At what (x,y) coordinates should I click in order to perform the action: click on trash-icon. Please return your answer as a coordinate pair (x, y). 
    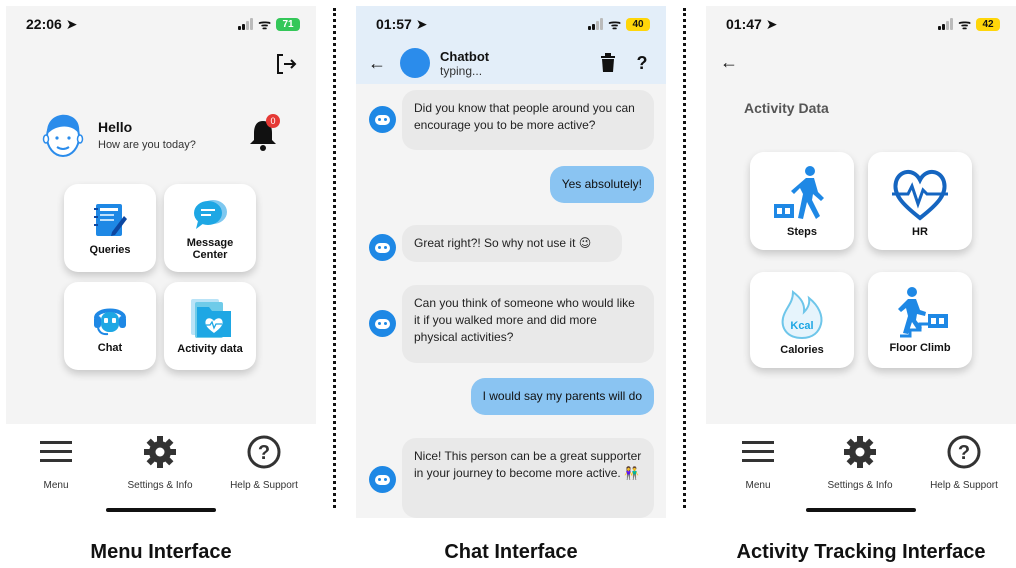
    Looking at the image, I should click on (608, 63).